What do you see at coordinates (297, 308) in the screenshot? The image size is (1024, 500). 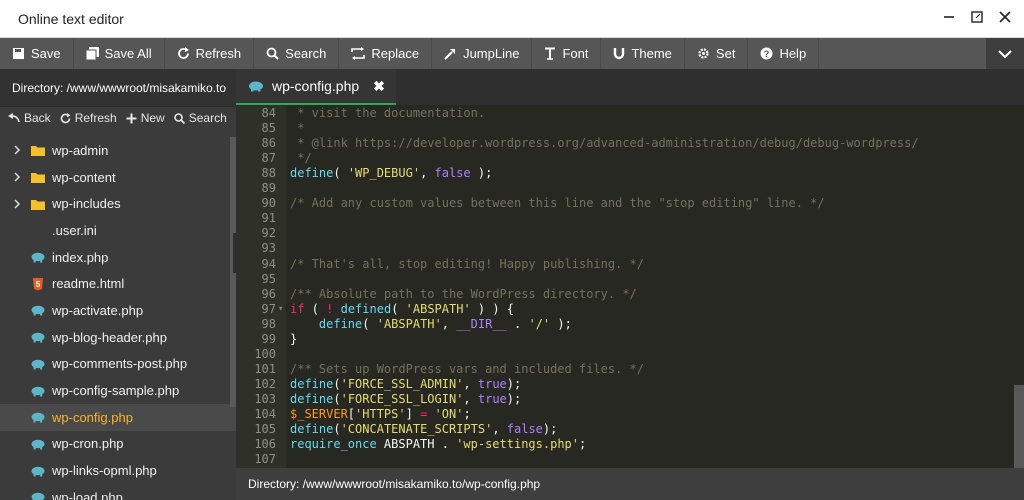 I see `code-token: if` at bounding box center [297, 308].